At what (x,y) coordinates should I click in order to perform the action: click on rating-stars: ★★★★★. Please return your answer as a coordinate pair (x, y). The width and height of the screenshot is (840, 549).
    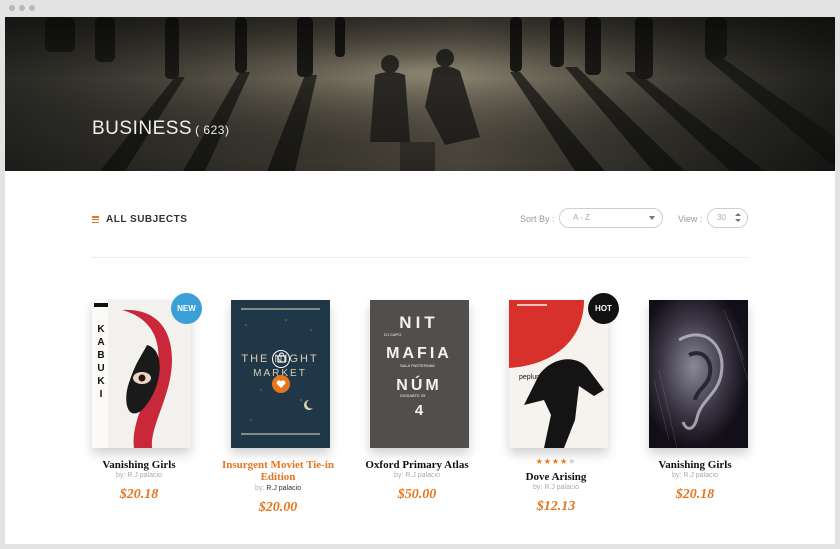
    Looking at the image, I should click on (556, 461).